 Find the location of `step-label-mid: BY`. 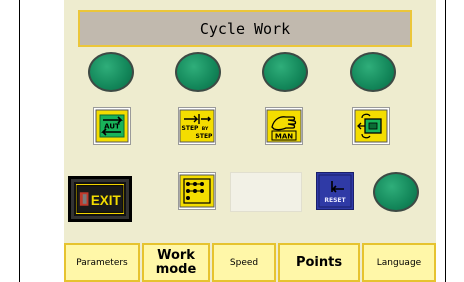

step-label-mid: BY is located at coordinates (205, 129).